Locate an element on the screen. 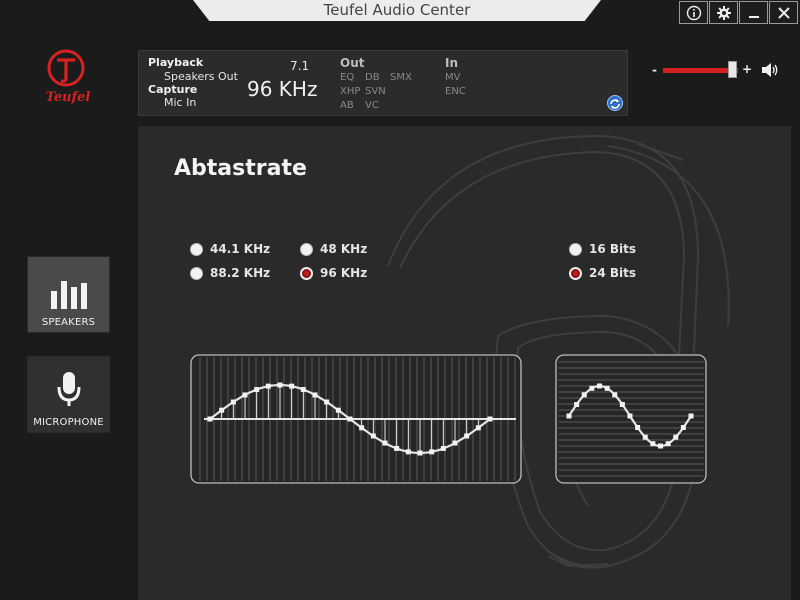  microphone-icon is located at coordinates (68, 389).